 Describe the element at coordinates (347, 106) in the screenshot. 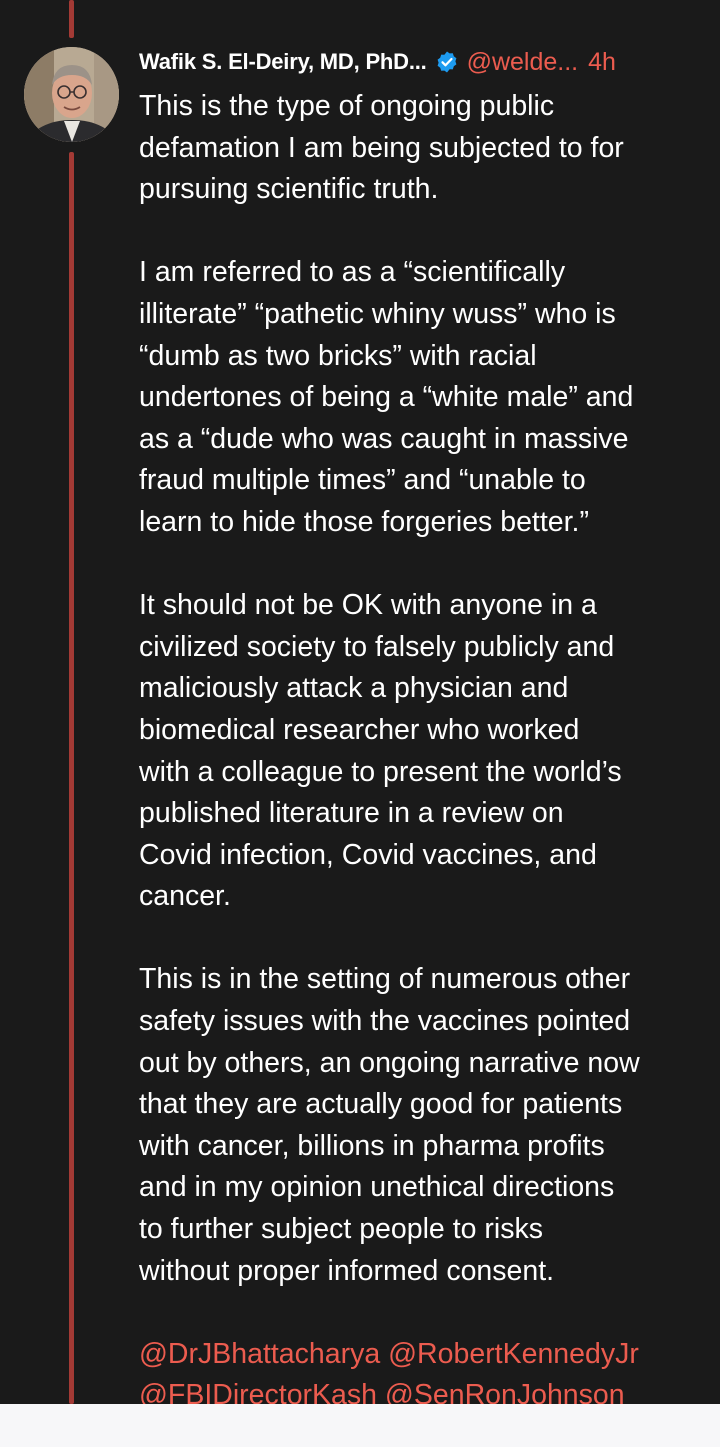

I see `text-line: This is the type of ongoing public` at that location.